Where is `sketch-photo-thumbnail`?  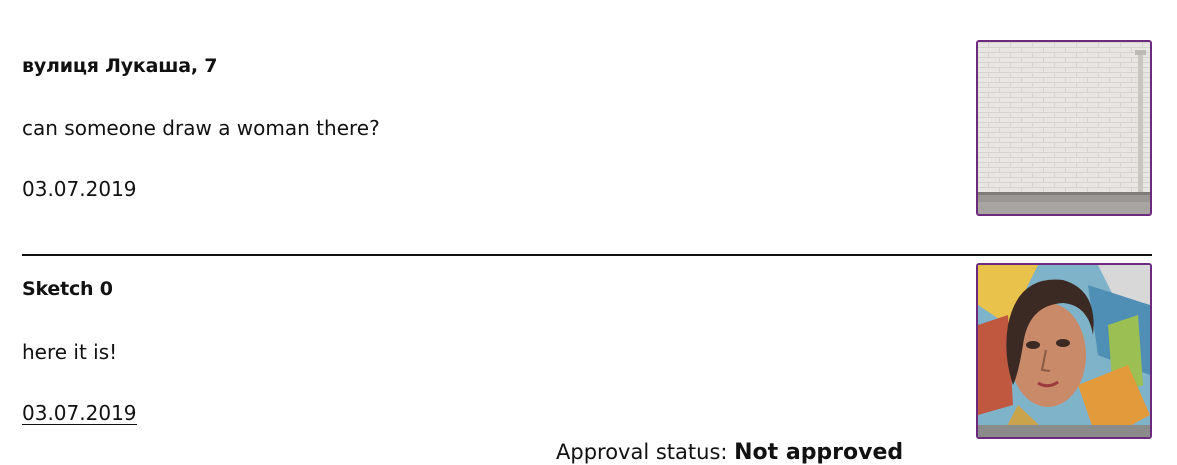 sketch-photo-thumbnail is located at coordinates (1064, 351).